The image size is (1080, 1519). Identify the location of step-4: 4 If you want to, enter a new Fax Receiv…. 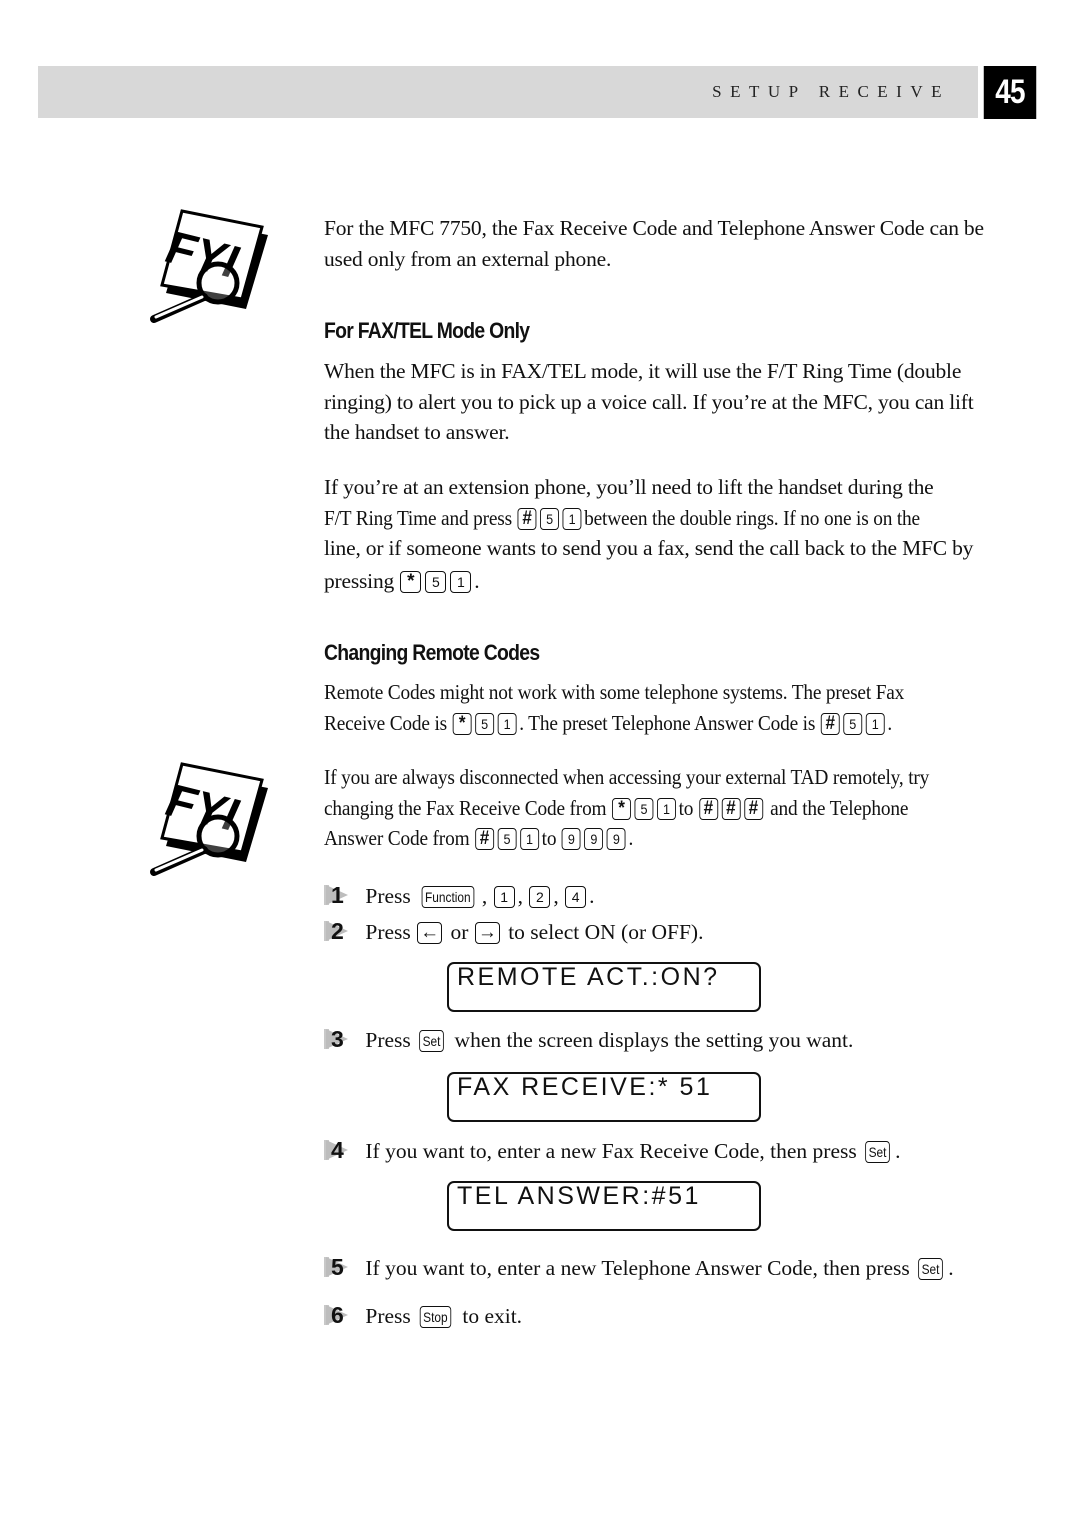
(612, 1150).